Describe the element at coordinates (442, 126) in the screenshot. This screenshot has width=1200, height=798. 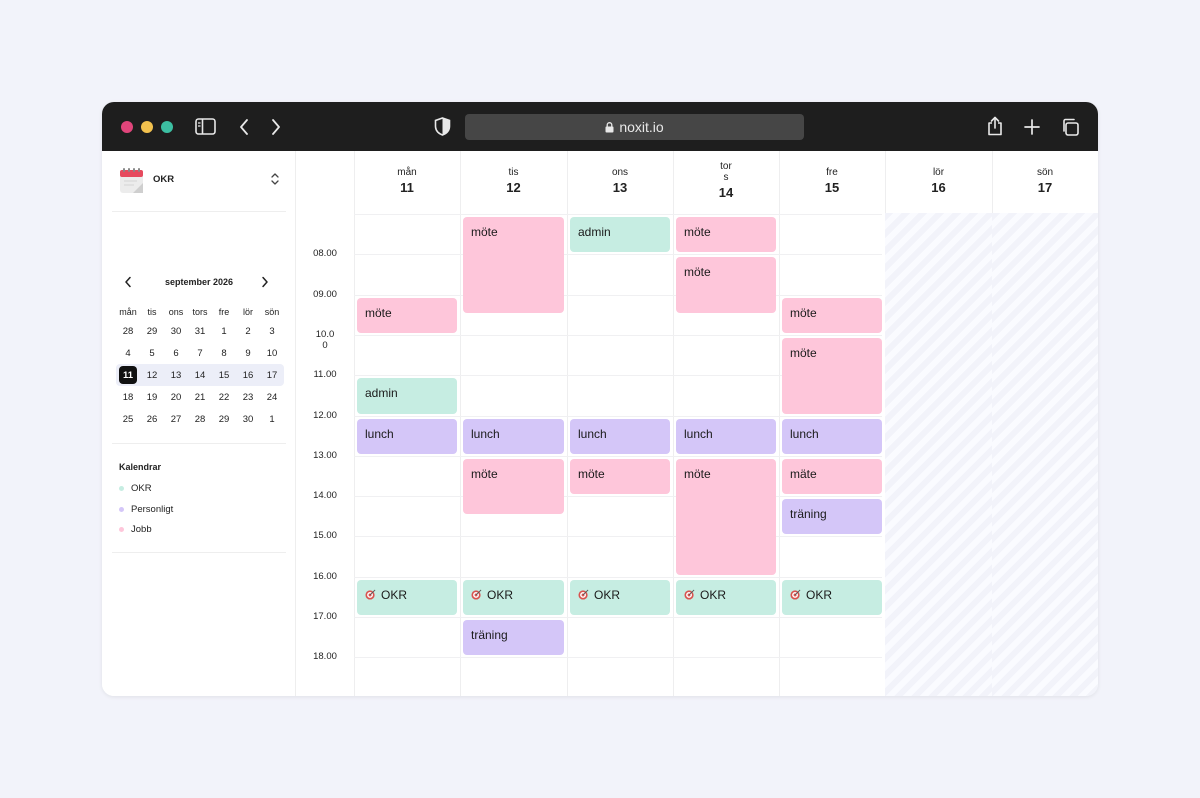
I see `privacy-shield-icon` at that location.